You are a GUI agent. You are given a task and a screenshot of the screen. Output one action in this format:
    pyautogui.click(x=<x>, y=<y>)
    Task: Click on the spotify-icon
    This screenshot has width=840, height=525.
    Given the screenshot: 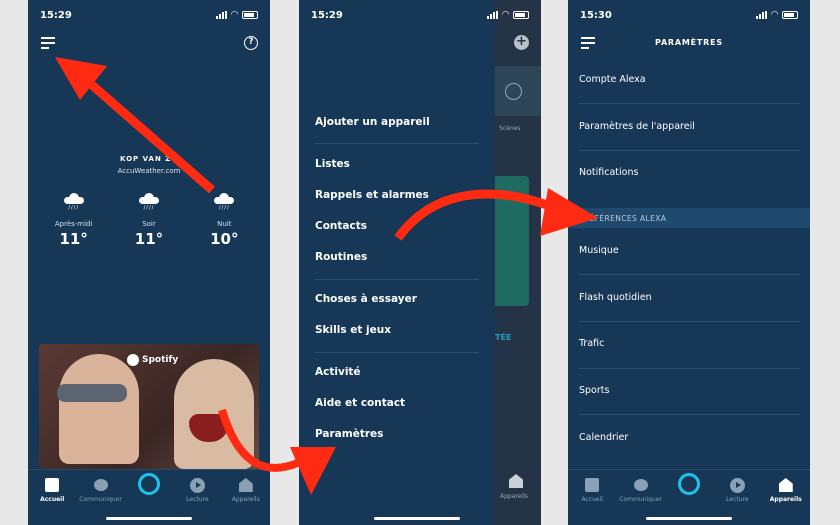 What is the action you would take?
    pyautogui.click(x=133, y=360)
    